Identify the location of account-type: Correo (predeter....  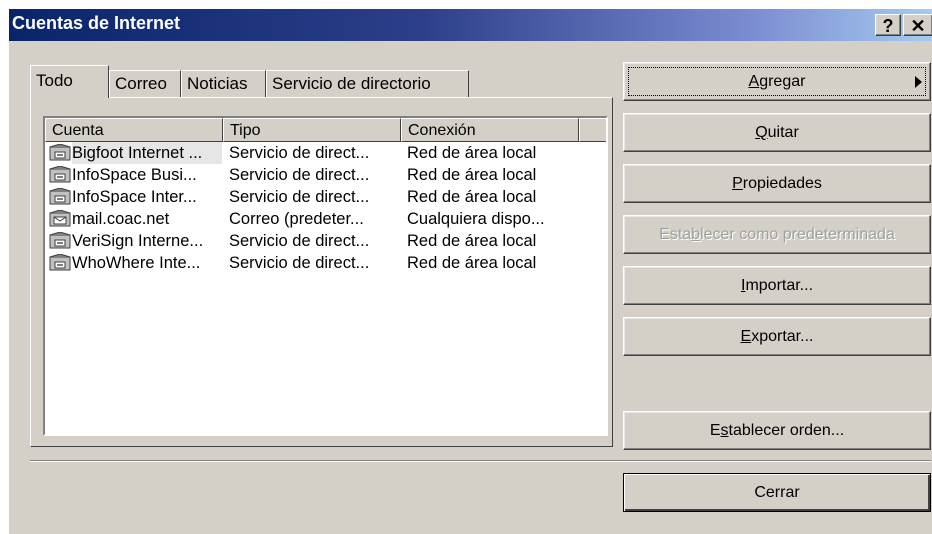
(296, 219).